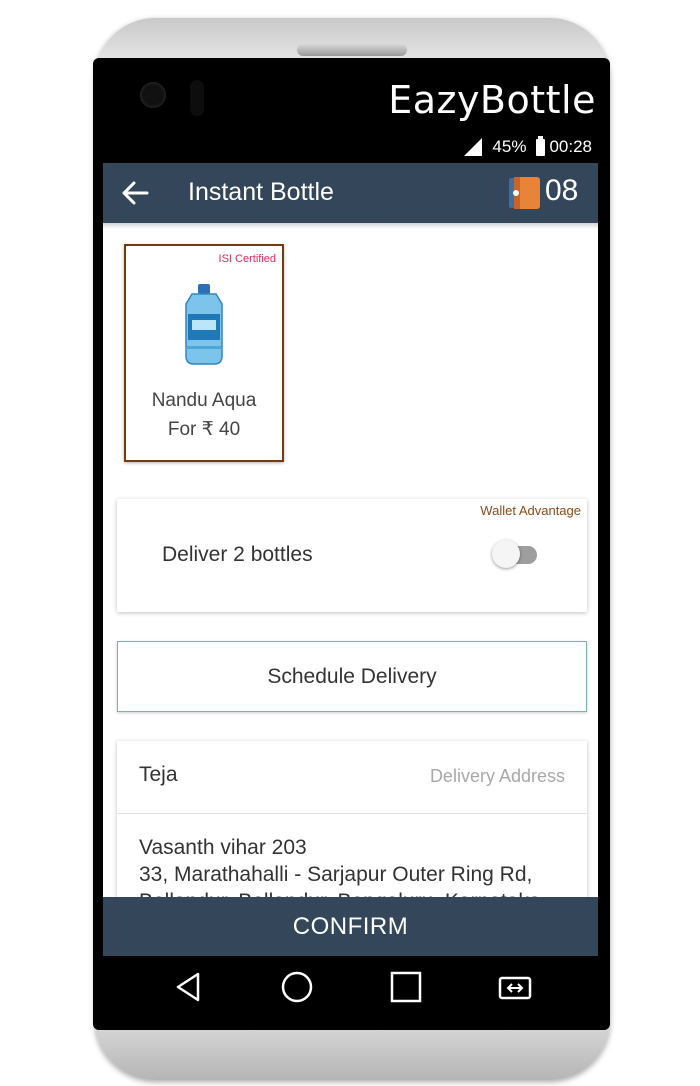 The height and width of the screenshot is (1086, 700). I want to click on back-arrow-icon, so click(135, 193).